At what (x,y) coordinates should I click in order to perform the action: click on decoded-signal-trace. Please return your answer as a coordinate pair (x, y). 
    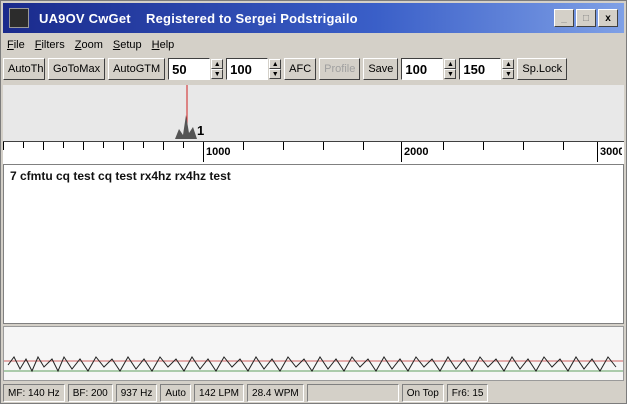
    Looking at the image, I should click on (312, 364).